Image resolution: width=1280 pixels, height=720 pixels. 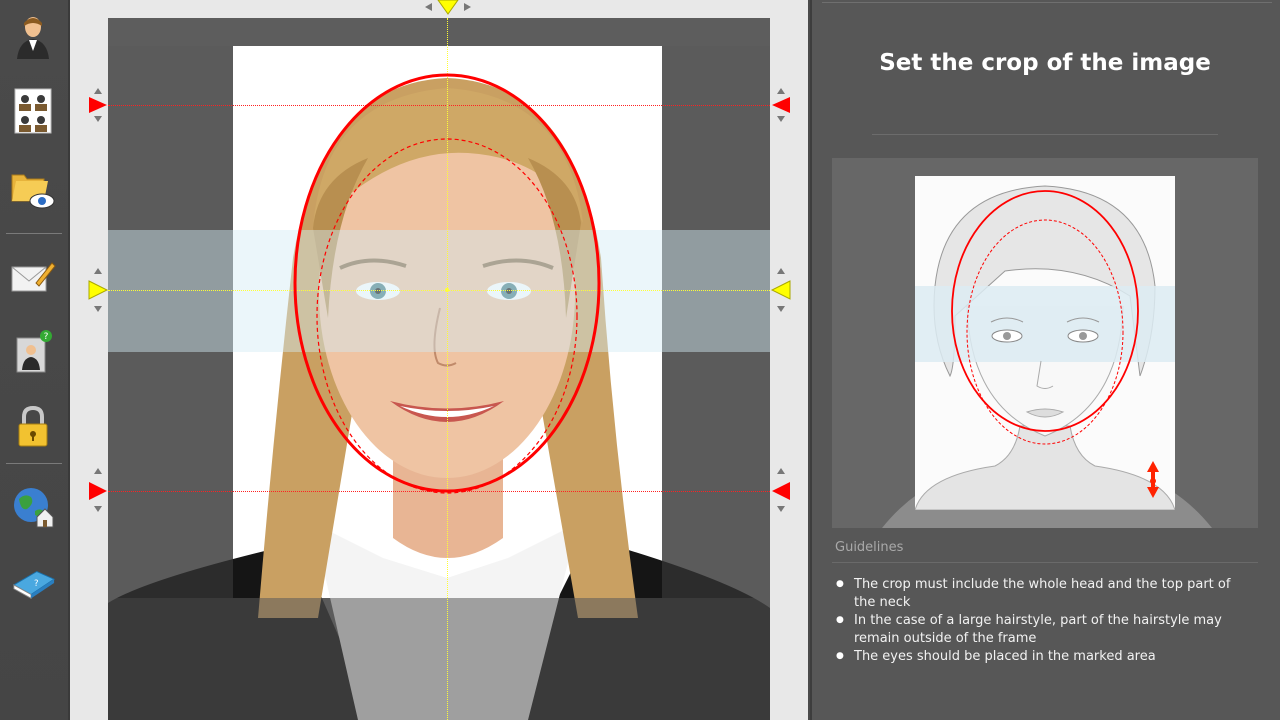 What do you see at coordinates (33, 583) in the screenshot?
I see `help-book-icon: ?` at bounding box center [33, 583].